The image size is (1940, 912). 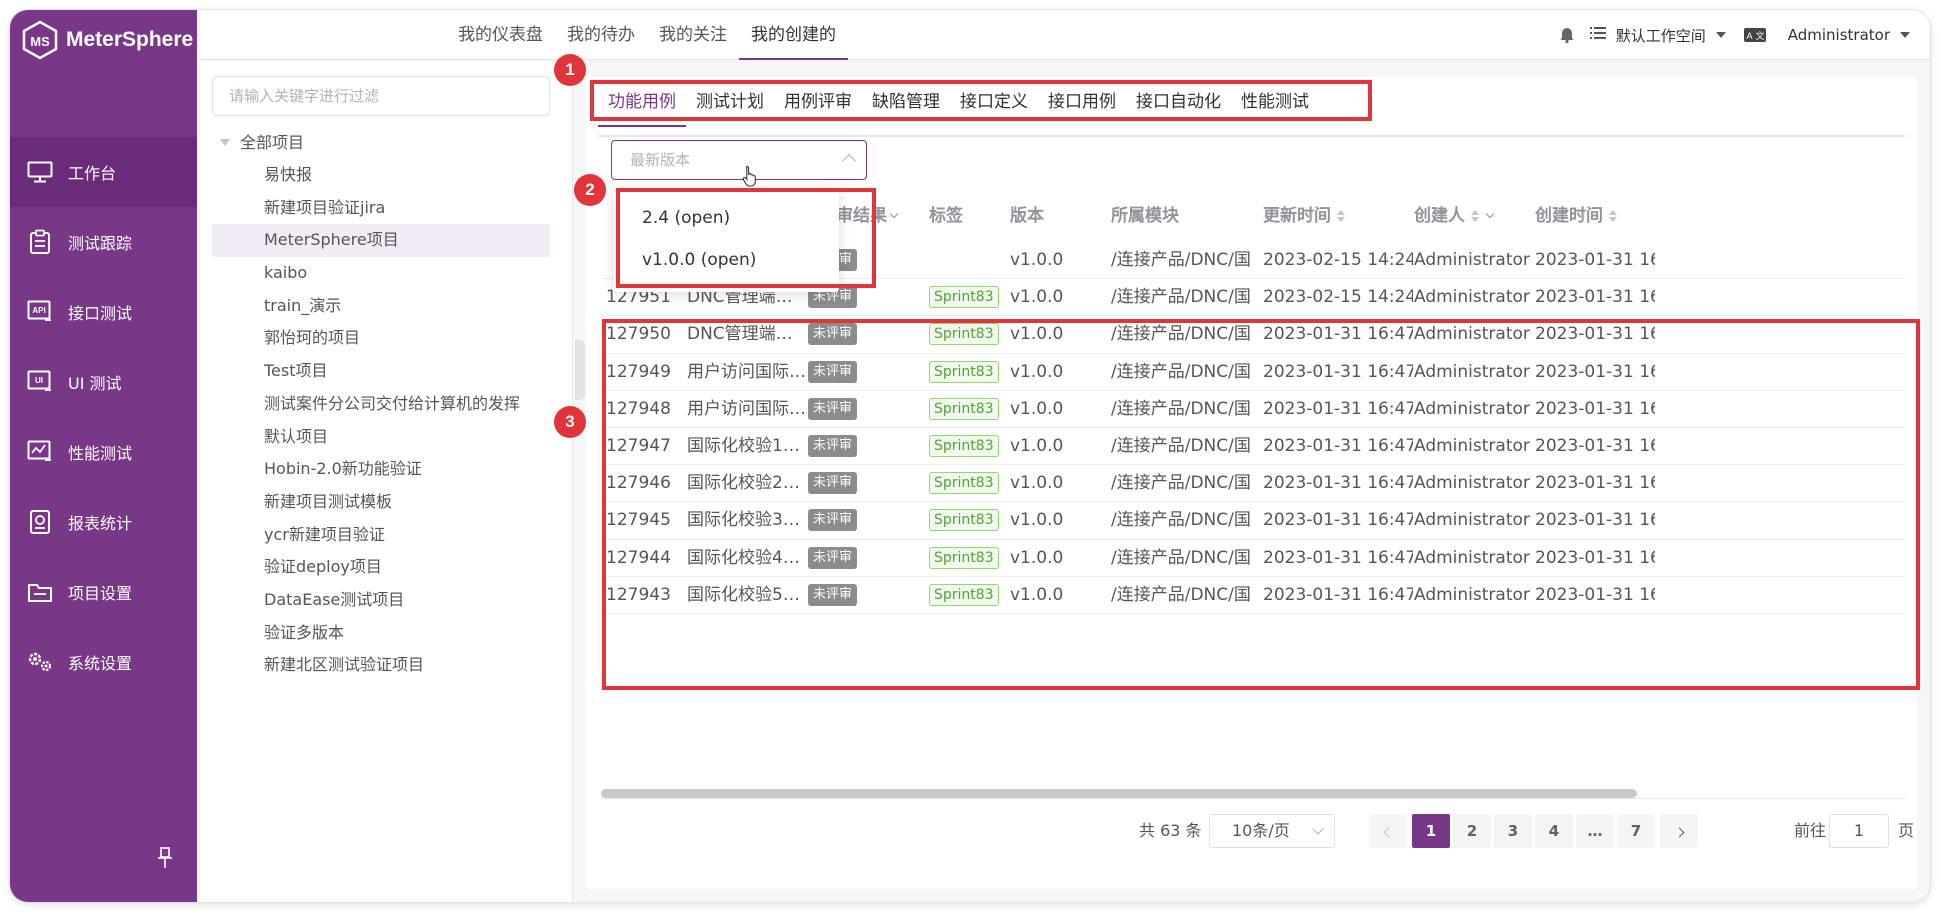 What do you see at coordinates (381, 437) in the screenshot?
I see `tree-node: 默认项目` at bounding box center [381, 437].